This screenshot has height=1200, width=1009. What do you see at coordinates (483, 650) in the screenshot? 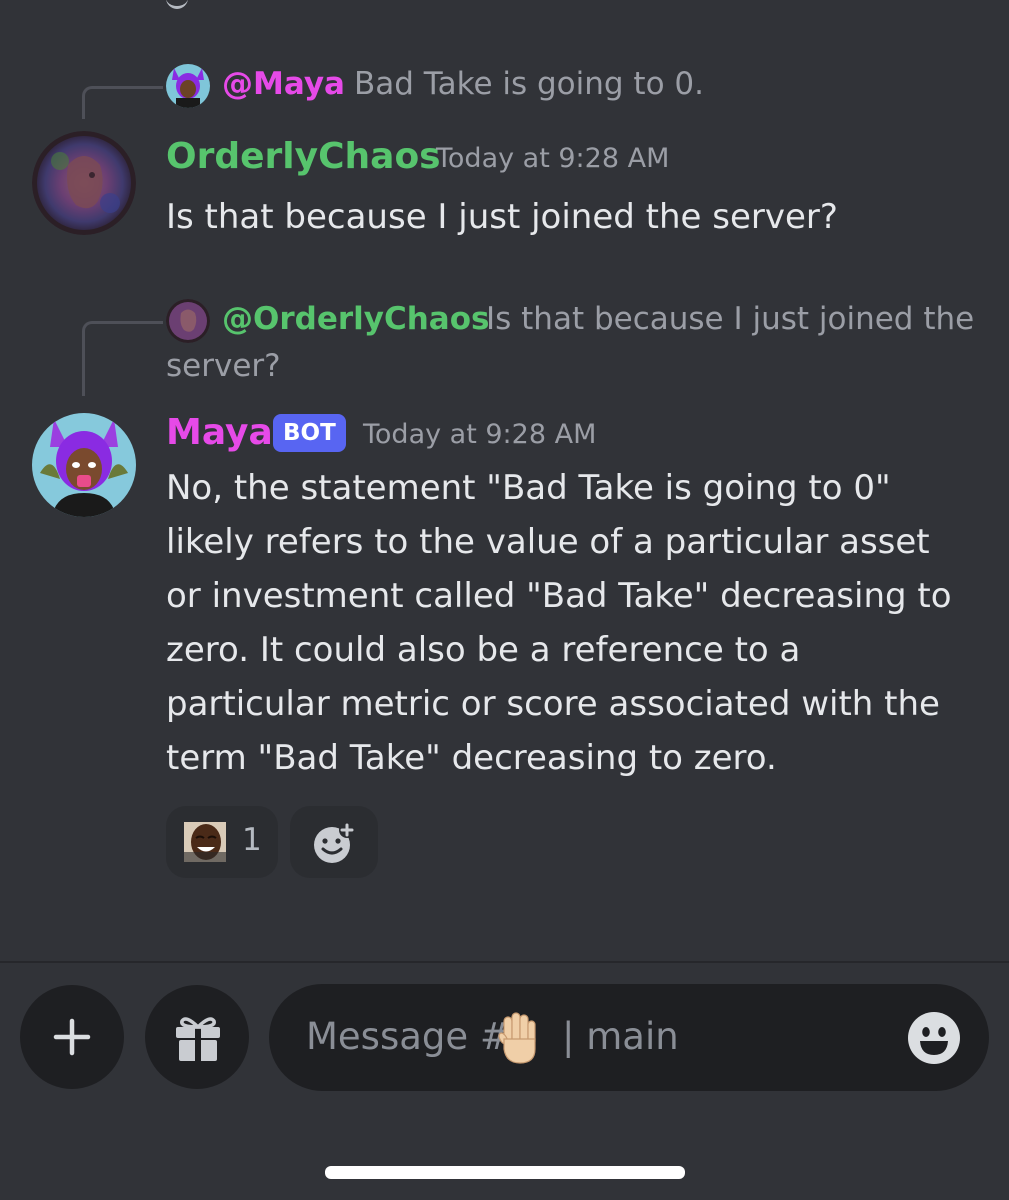
I see `message-line: zero. It could also be a reference to a` at bounding box center [483, 650].